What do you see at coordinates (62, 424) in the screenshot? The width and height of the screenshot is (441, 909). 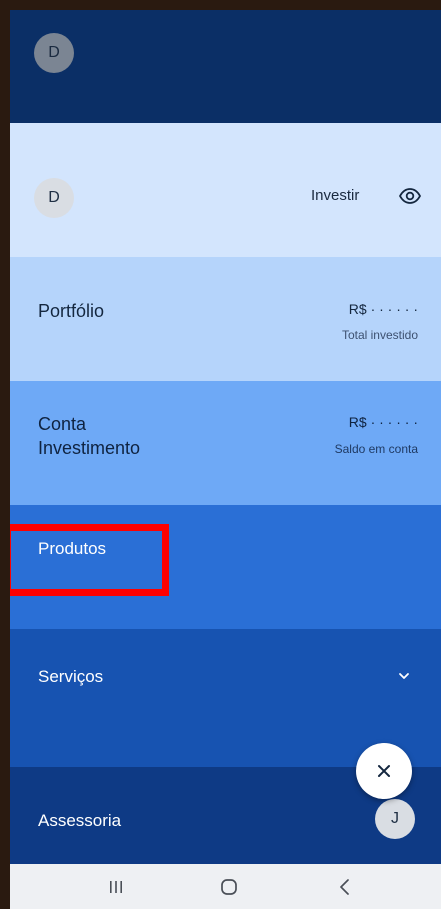 I see `conta-title-line1: Conta` at bounding box center [62, 424].